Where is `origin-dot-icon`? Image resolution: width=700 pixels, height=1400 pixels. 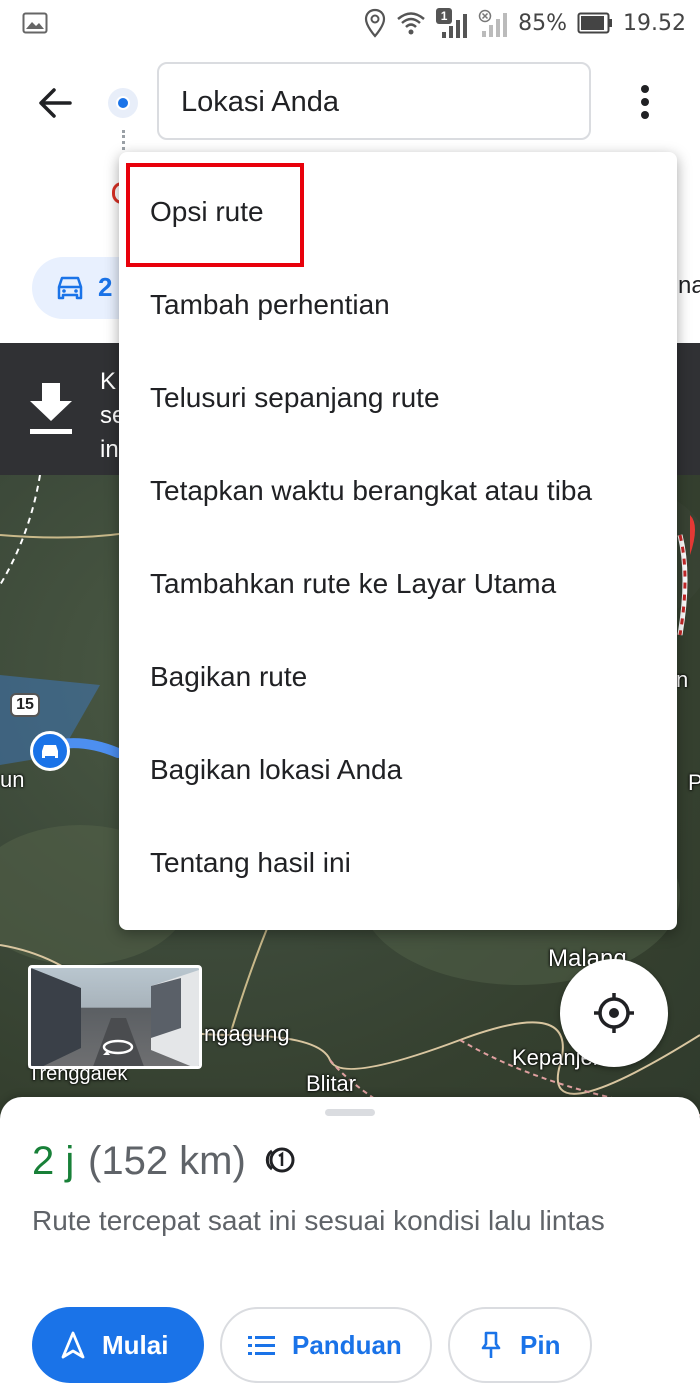
origin-dot-icon is located at coordinates (123, 103).